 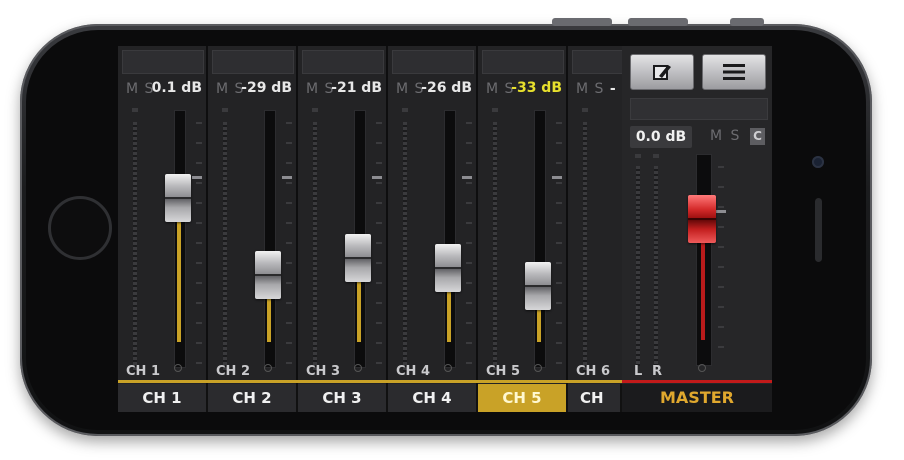 I want to click on channel-label: CH 3, so click(x=323, y=371).